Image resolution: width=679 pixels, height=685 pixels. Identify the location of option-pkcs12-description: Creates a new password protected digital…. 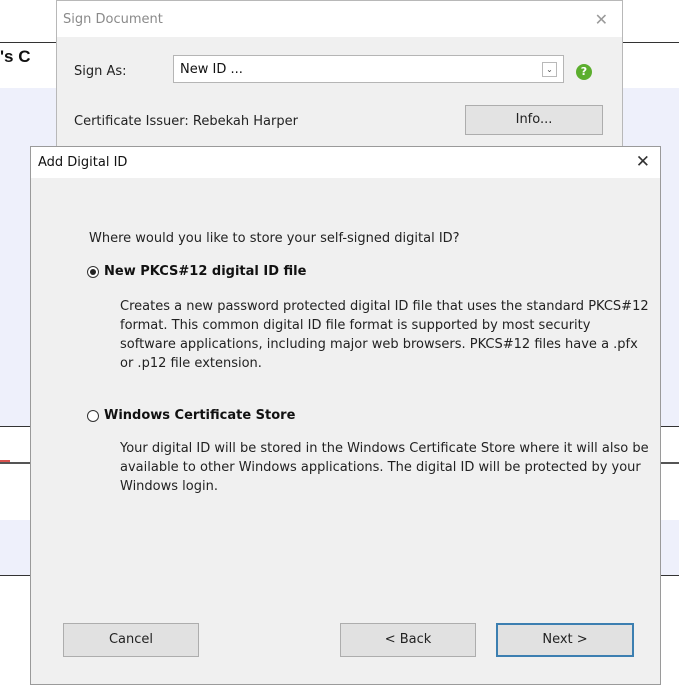
(384, 335).